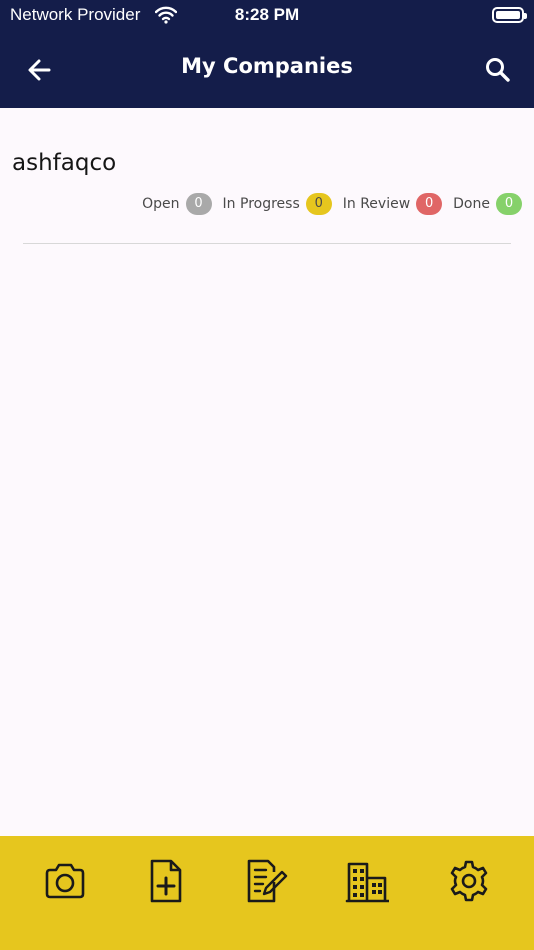 The image size is (534, 950). Describe the element at coordinates (261, 204) in the screenshot. I see `status-label: In Progress` at that location.